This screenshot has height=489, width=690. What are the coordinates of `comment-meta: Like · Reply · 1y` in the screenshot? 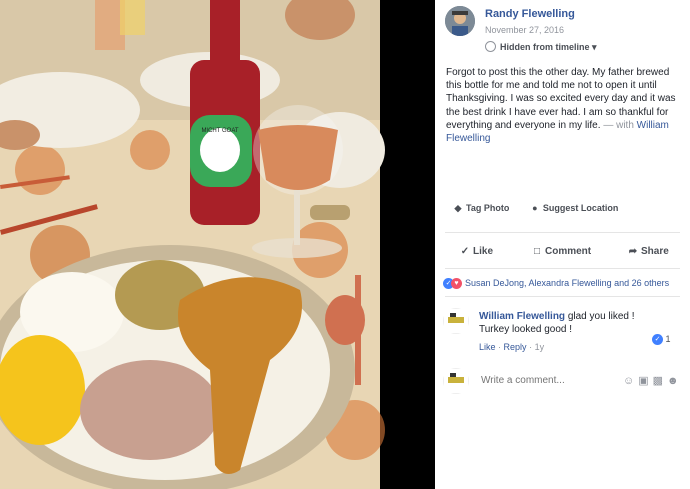 It's located at (511, 347).